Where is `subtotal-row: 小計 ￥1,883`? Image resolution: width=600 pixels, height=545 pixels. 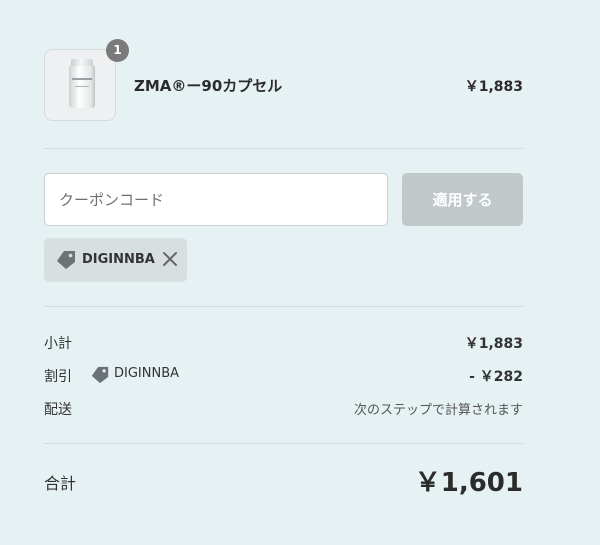
subtotal-row: 小計 ￥1,883 is located at coordinates (283, 344).